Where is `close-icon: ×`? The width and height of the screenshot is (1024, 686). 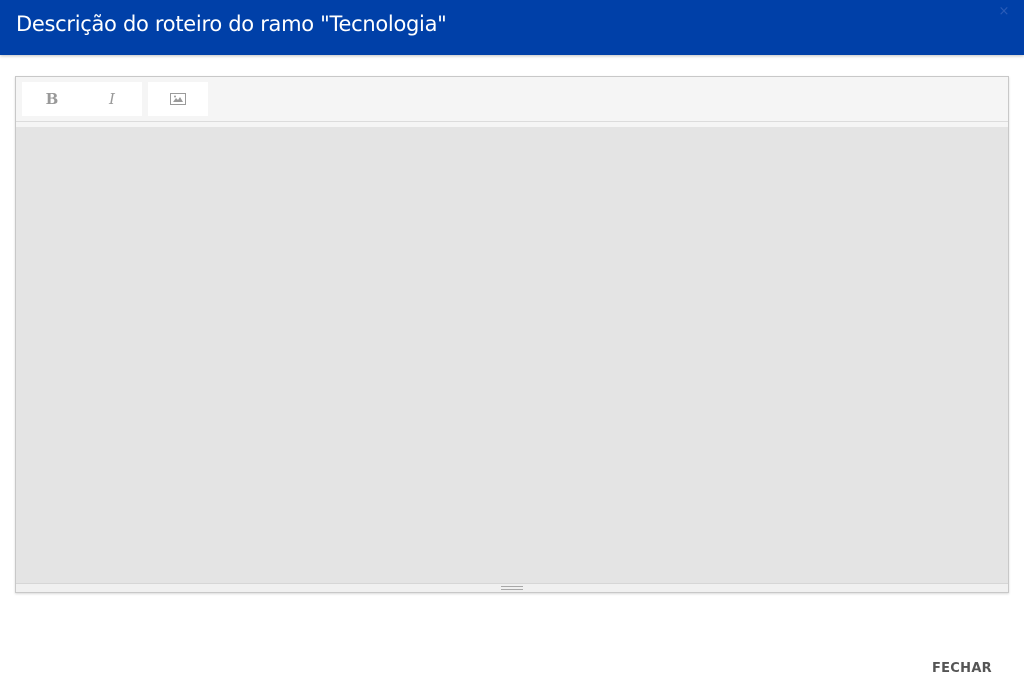 close-icon: × is located at coordinates (1004, 12).